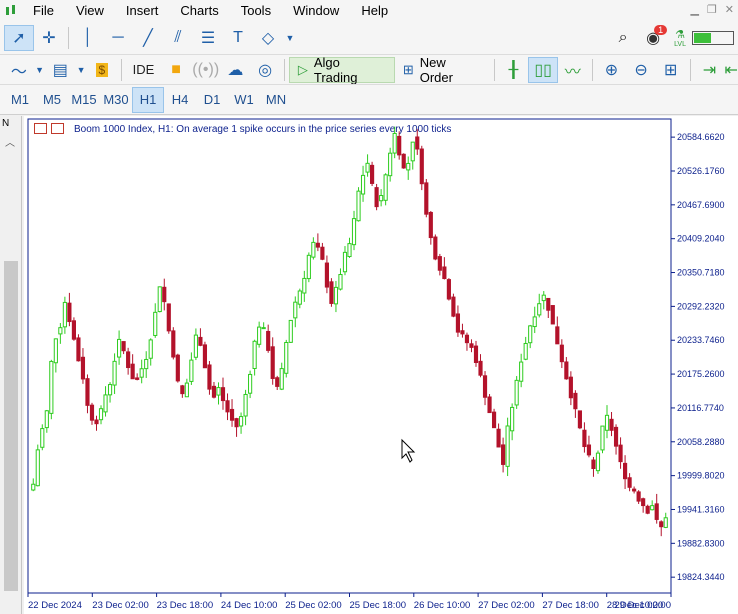 The width and height of the screenshot is (738, 614). I want to click on chart-shift-icon: ⇥, so click(710, 70).